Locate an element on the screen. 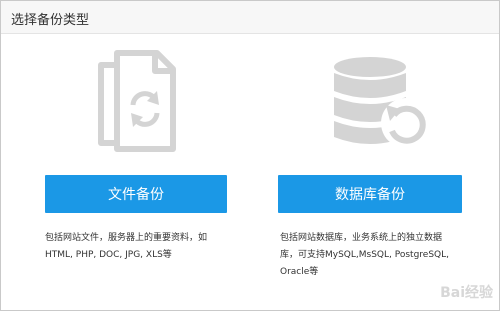  dialog-title: 选择备份类型 is located at coordinates (50, 20).